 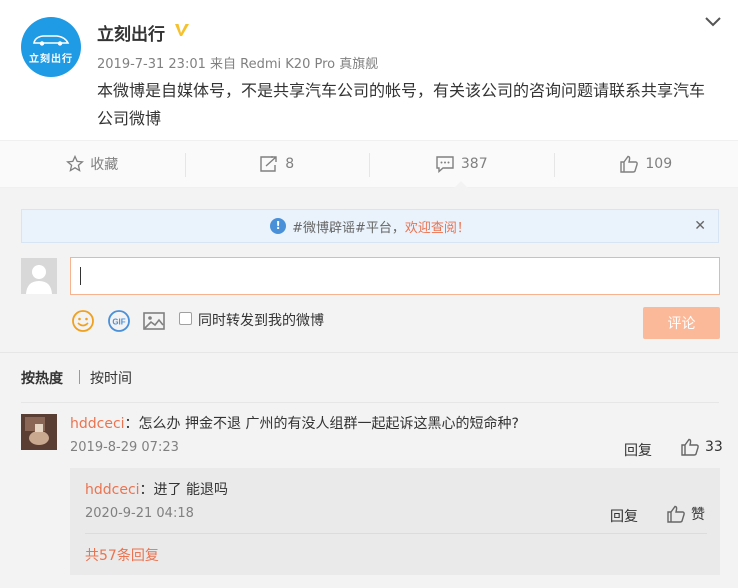 What do you see at coordinates (638, 450) in the screenshot?
I see `comment-reply-button: 回复` at bounding box center [638, 450].